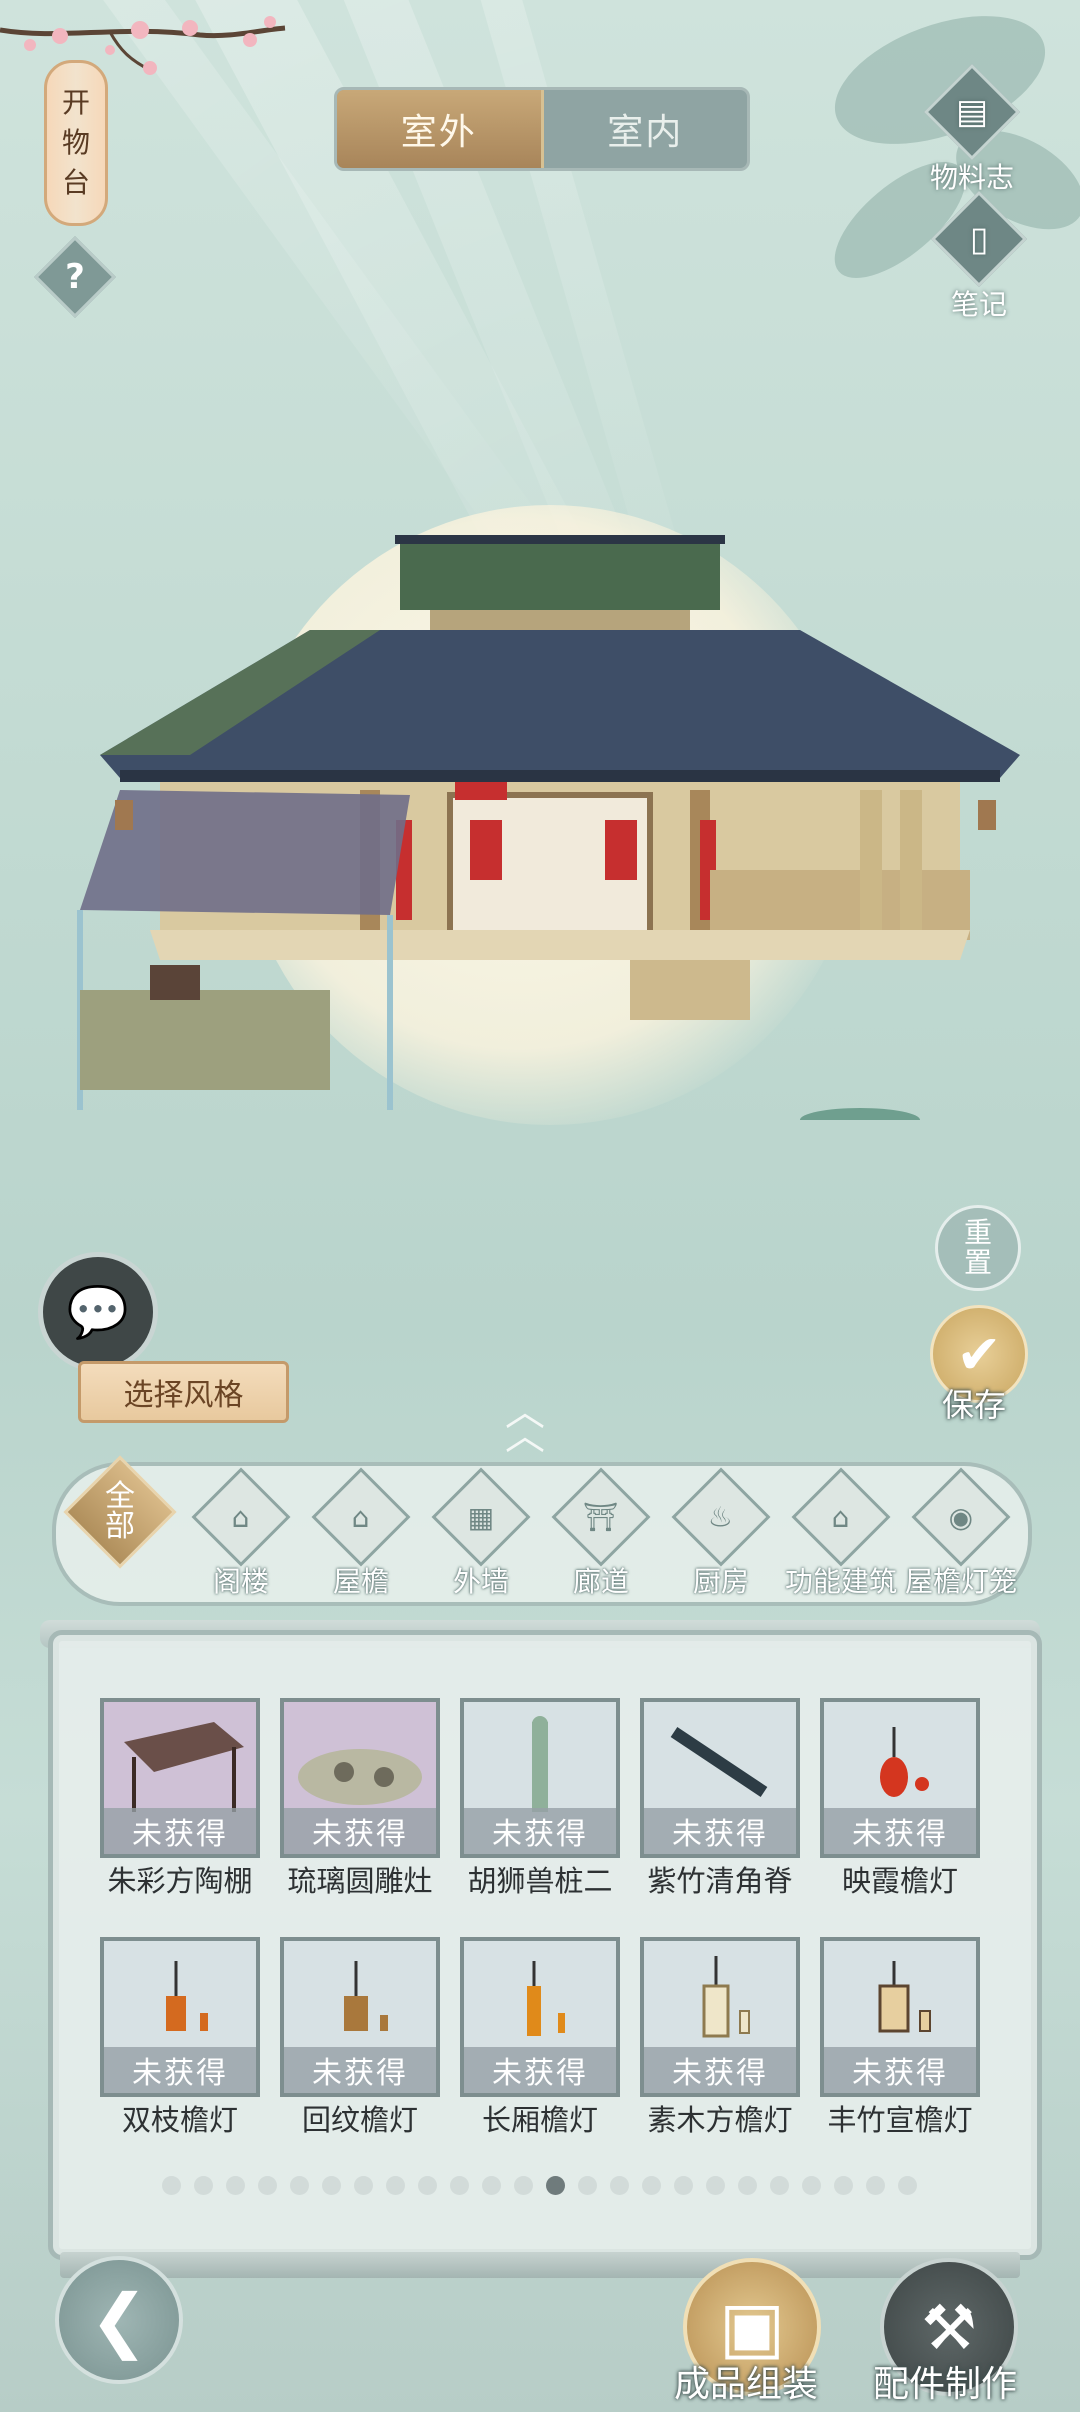  I want to click on item-card: 未获得 双枝檐灯, so click(180, 2037).